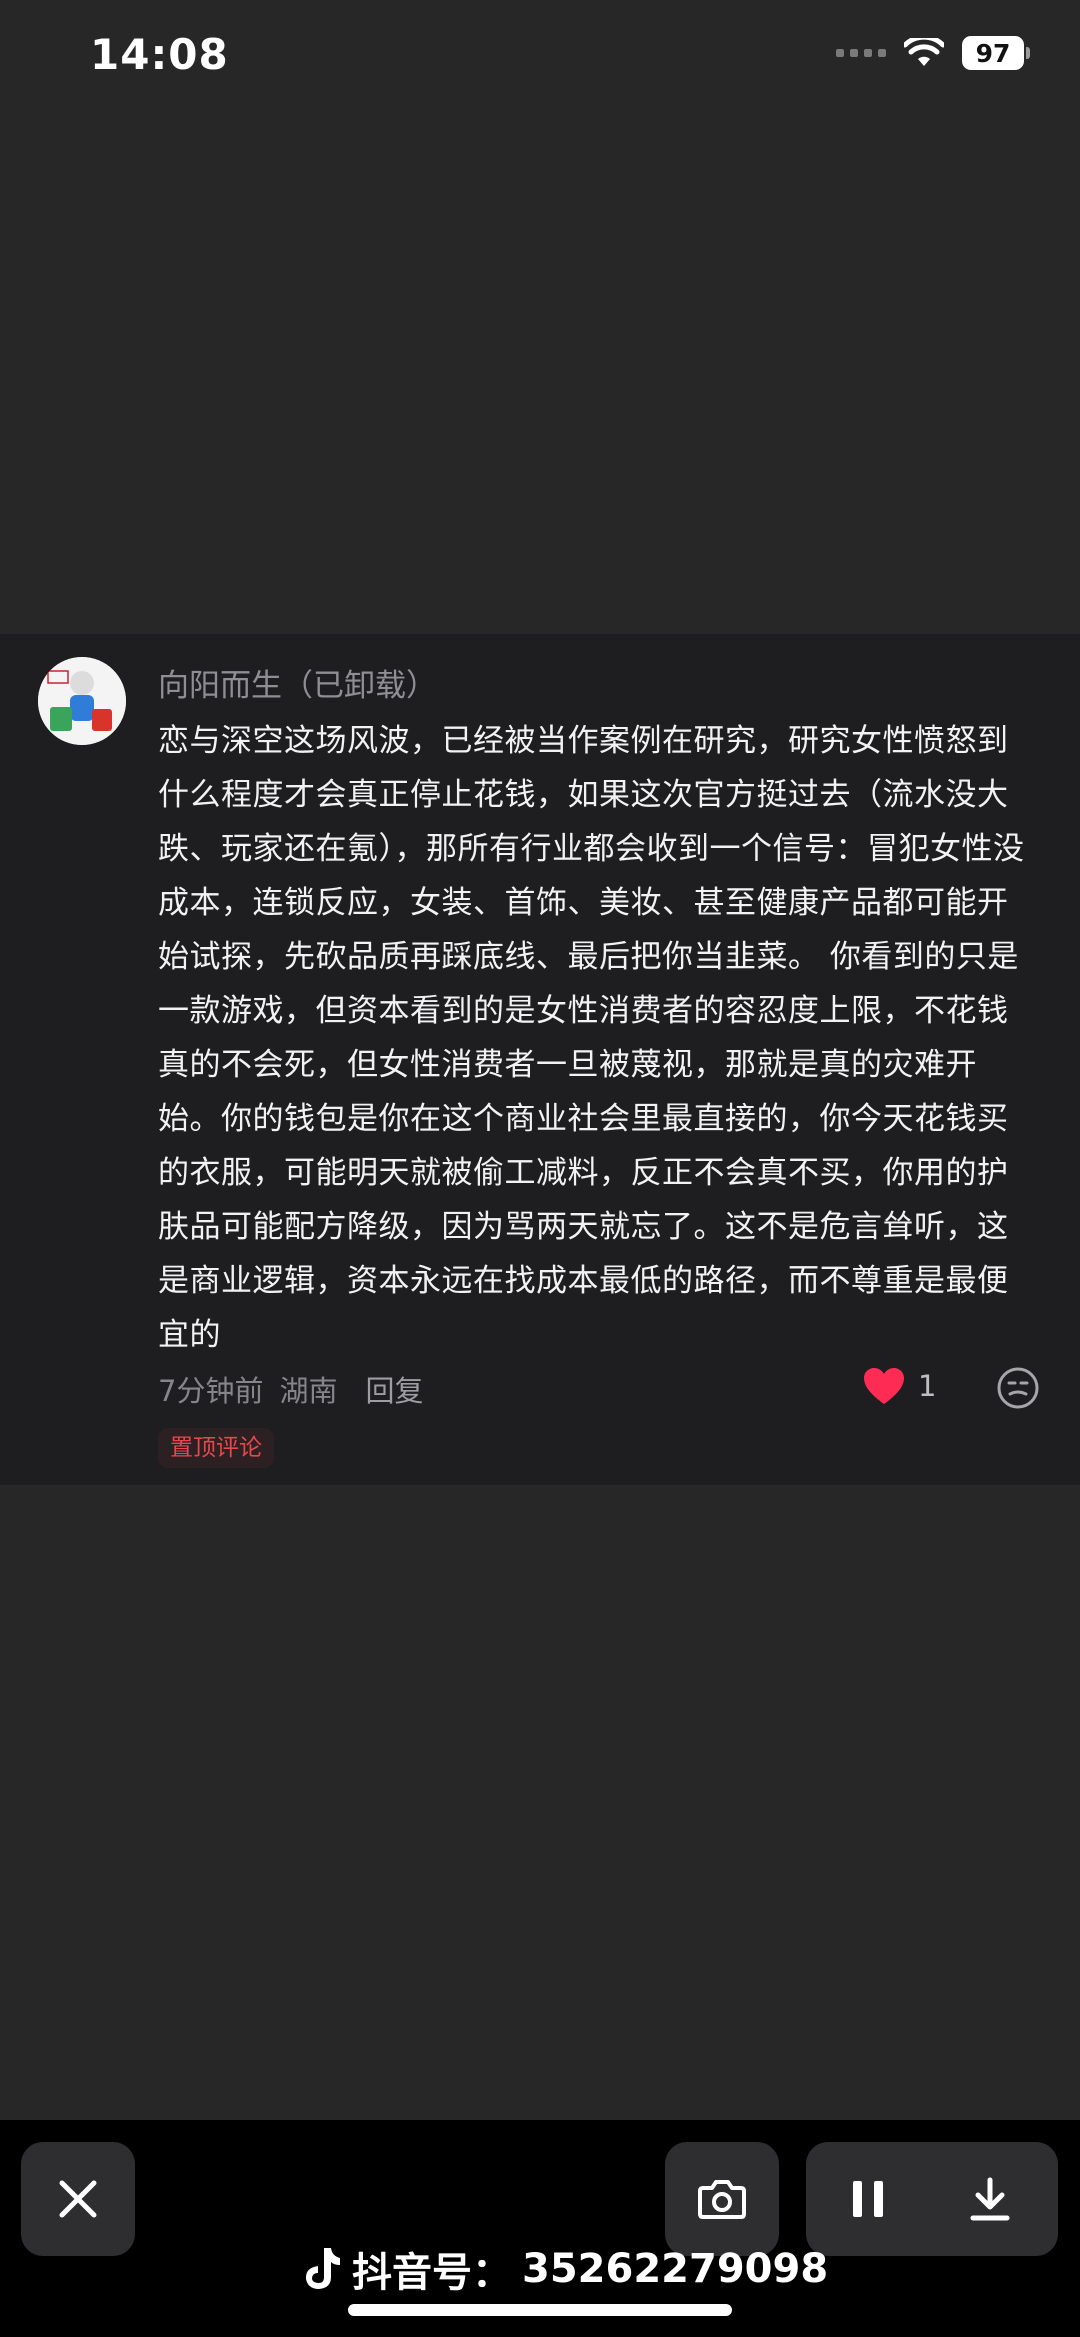  Describe the element at coordinates (540, 60) in the screenshot. I see `status-bar: 14:08 97` at that location.